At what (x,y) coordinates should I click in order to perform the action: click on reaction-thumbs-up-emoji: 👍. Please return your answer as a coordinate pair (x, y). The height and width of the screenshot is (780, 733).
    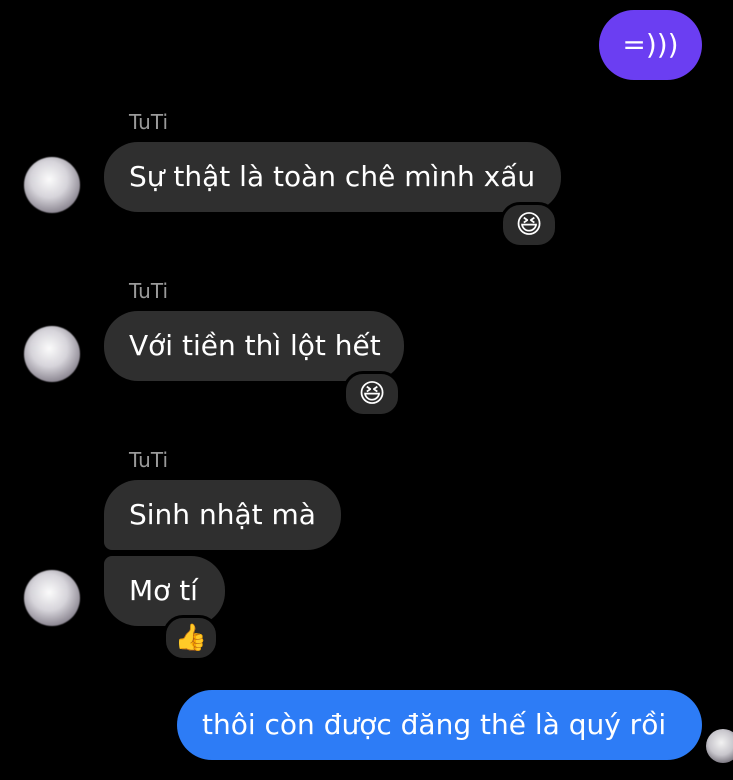
    Looking at the image, I should click on (191, 638).